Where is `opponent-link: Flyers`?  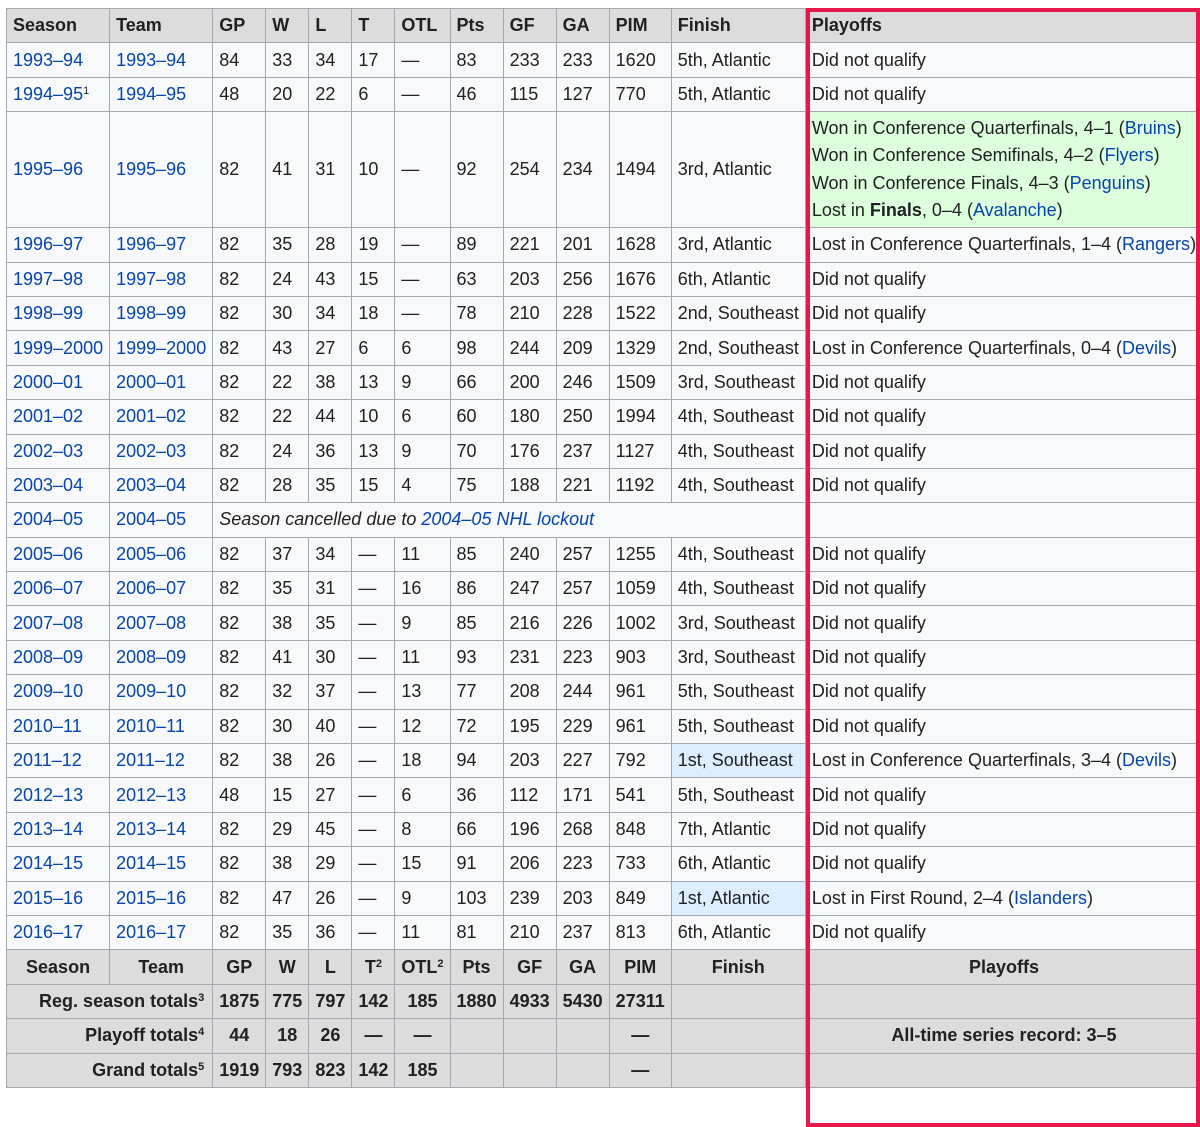 opponent-link: Flyers is located at coordinates (1129, 155).